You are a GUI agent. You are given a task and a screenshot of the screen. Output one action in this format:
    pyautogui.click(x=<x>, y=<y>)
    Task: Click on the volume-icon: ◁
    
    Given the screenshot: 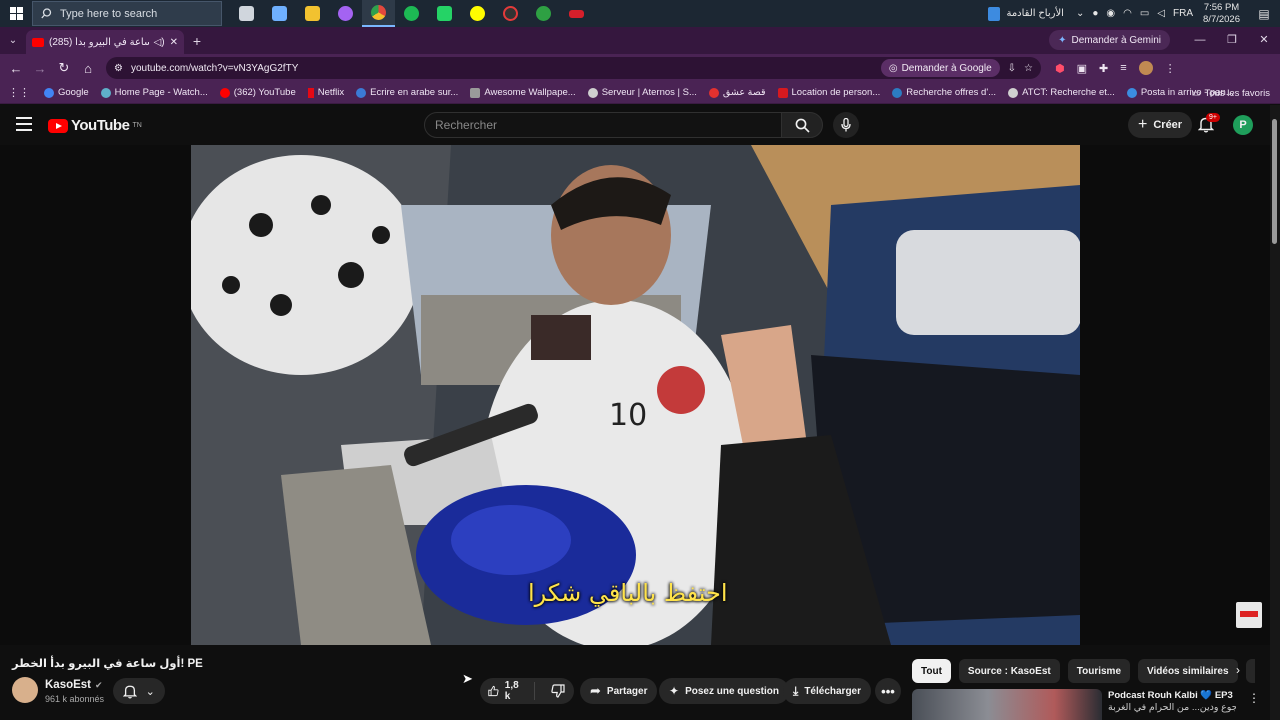 What is the action you would take?
    pyautogui.click(x=1161, y=13)
    